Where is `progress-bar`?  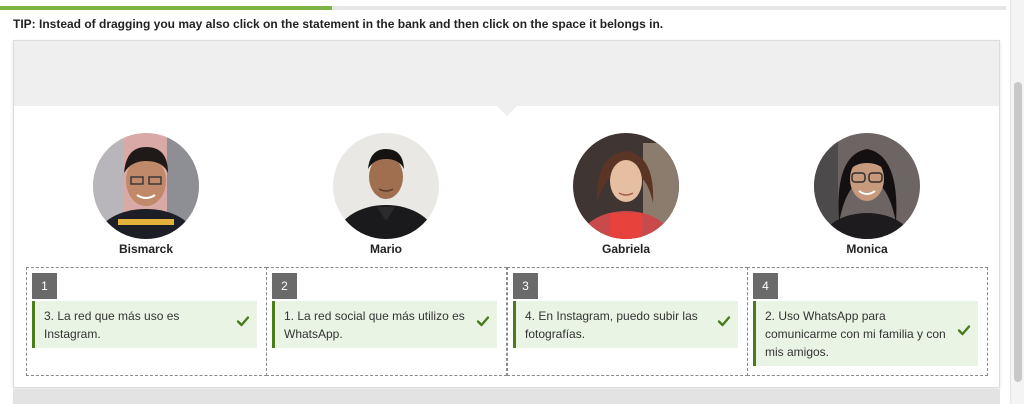 progress-bar is located at coordinates (503, 8).